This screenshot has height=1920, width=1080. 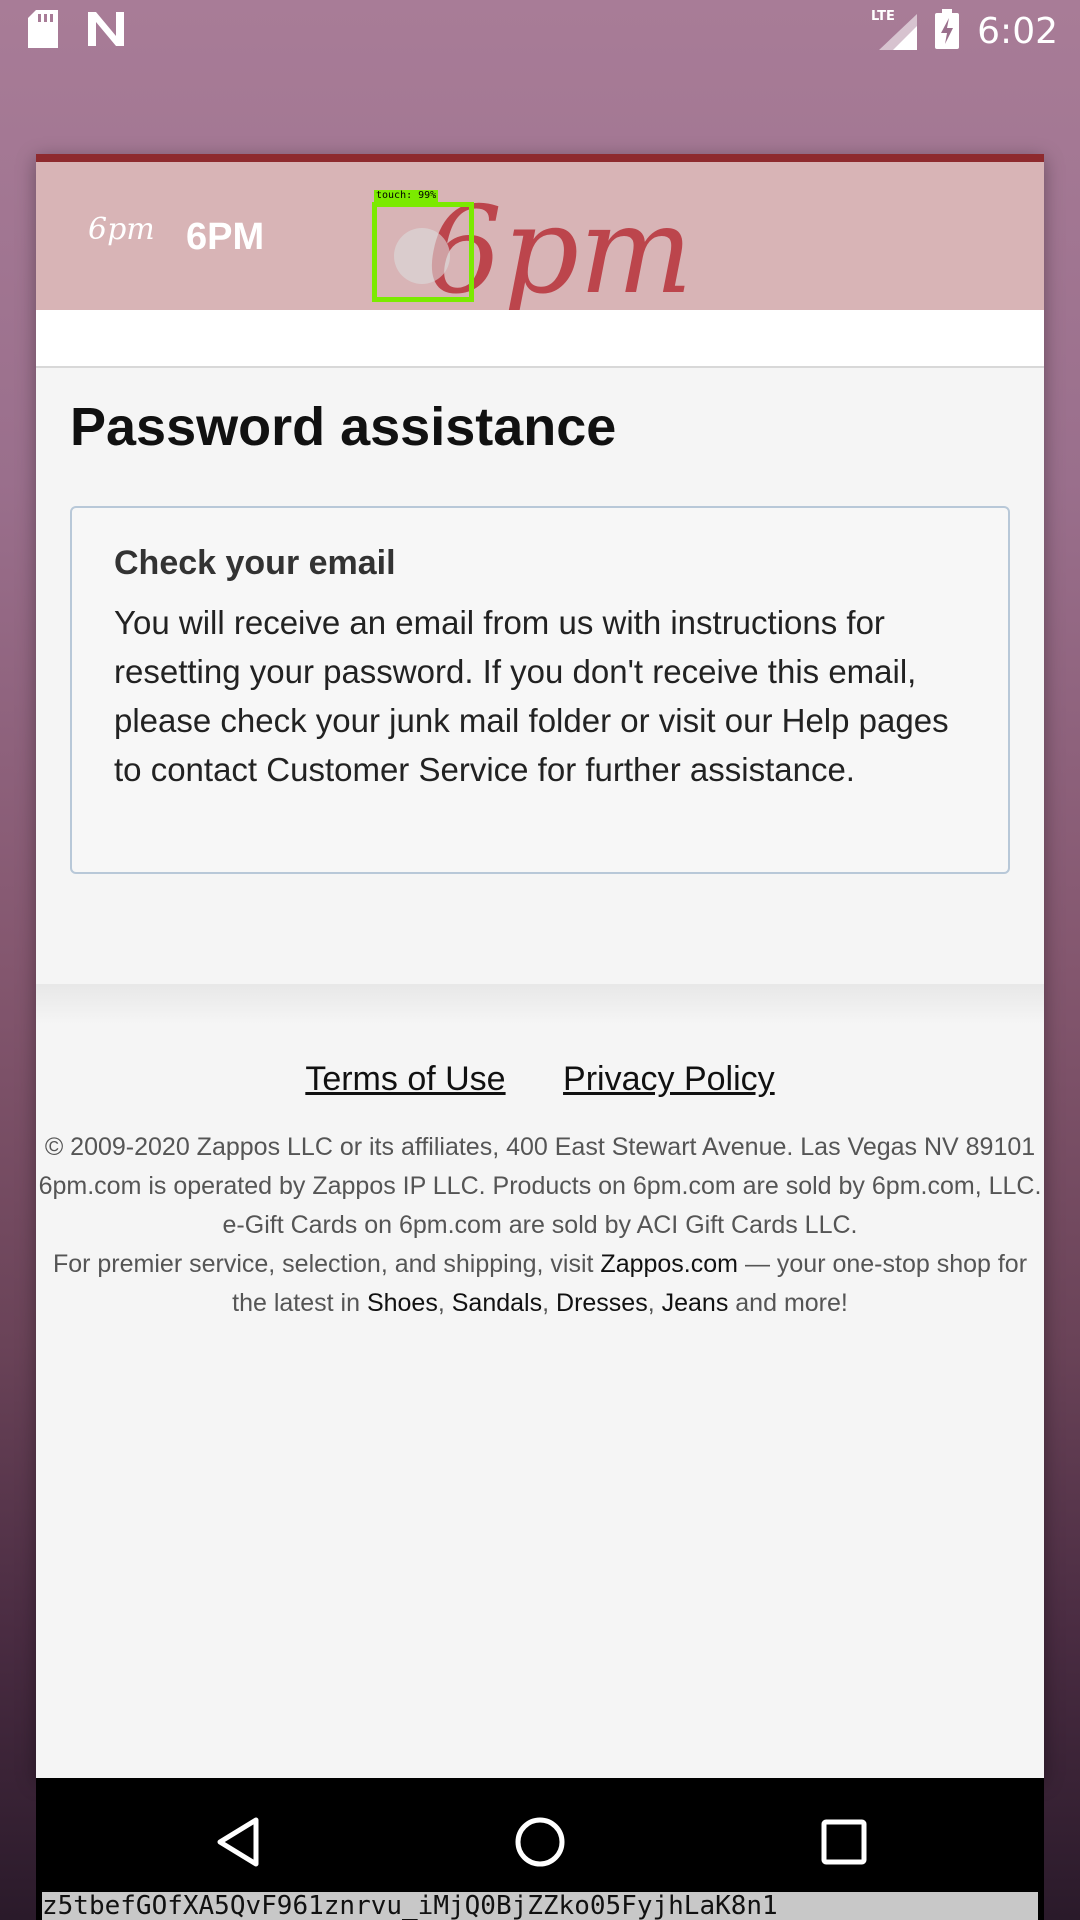 I want to click on touch-indicator-label: touch: 99%, so click(x=406, y=196).